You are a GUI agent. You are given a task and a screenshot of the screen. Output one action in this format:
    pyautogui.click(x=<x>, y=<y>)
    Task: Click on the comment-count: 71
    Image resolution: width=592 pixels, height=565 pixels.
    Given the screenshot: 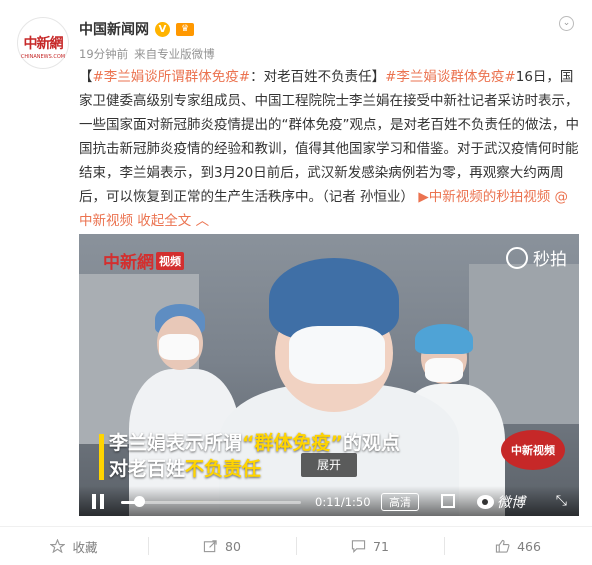 What is the action you would take?
    pyautogui.click(x=381, y=546)
    